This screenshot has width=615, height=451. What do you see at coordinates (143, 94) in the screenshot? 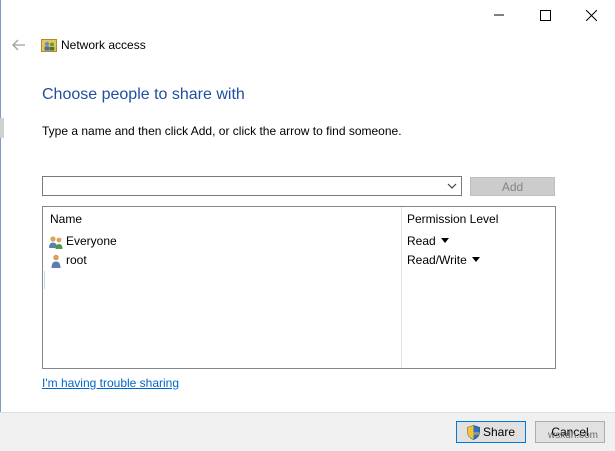
I see `page-heading: Choose people to share with` at bounding box center [143, 94].